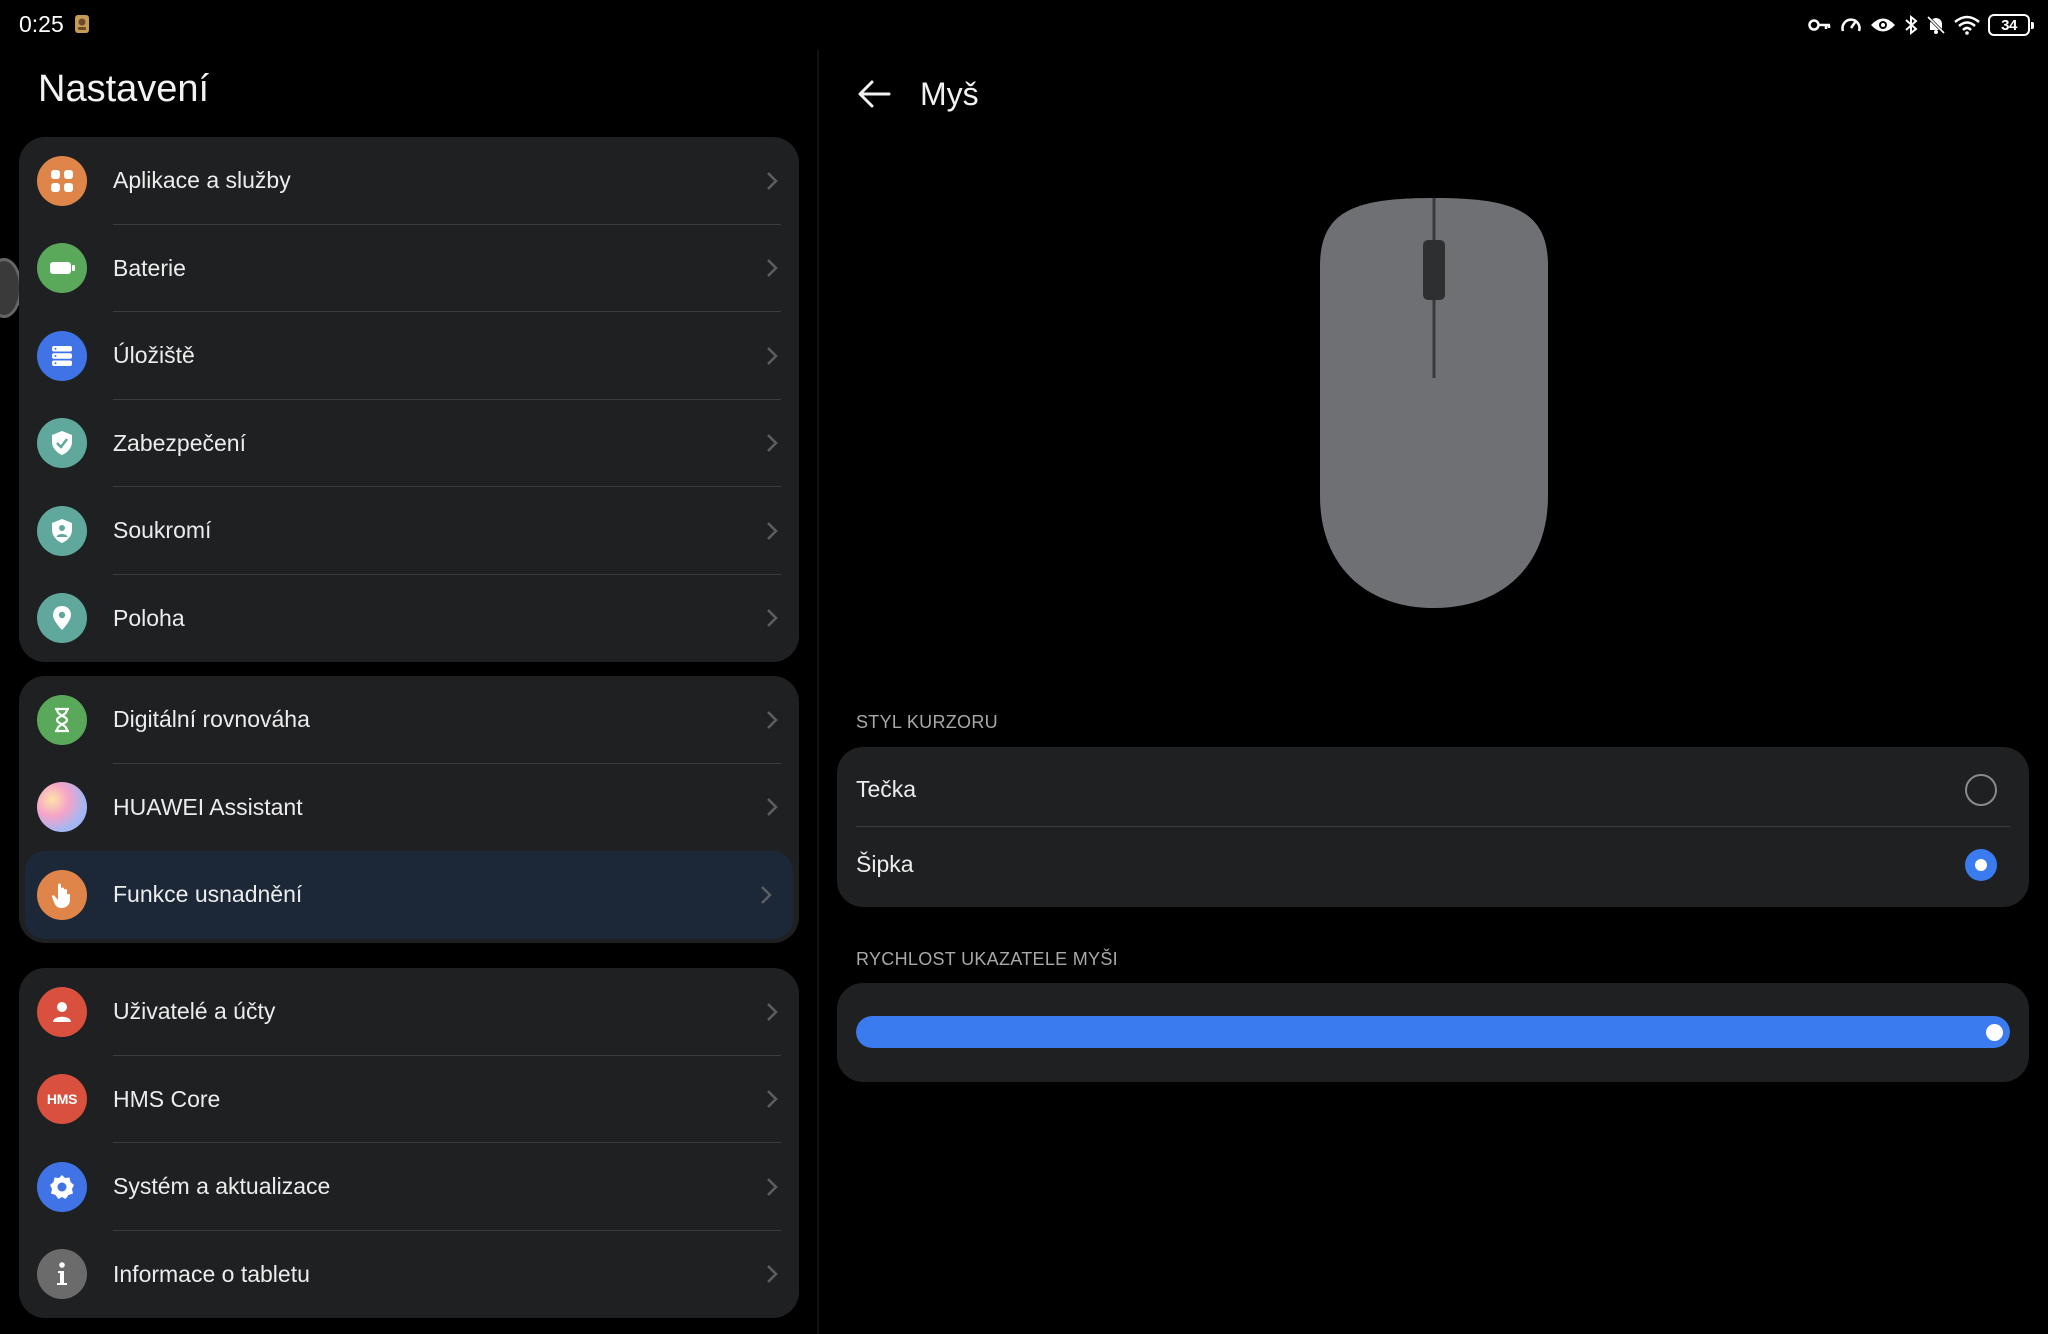  I want to click on settings-item-label: HMS Core, so click(167, 1098).